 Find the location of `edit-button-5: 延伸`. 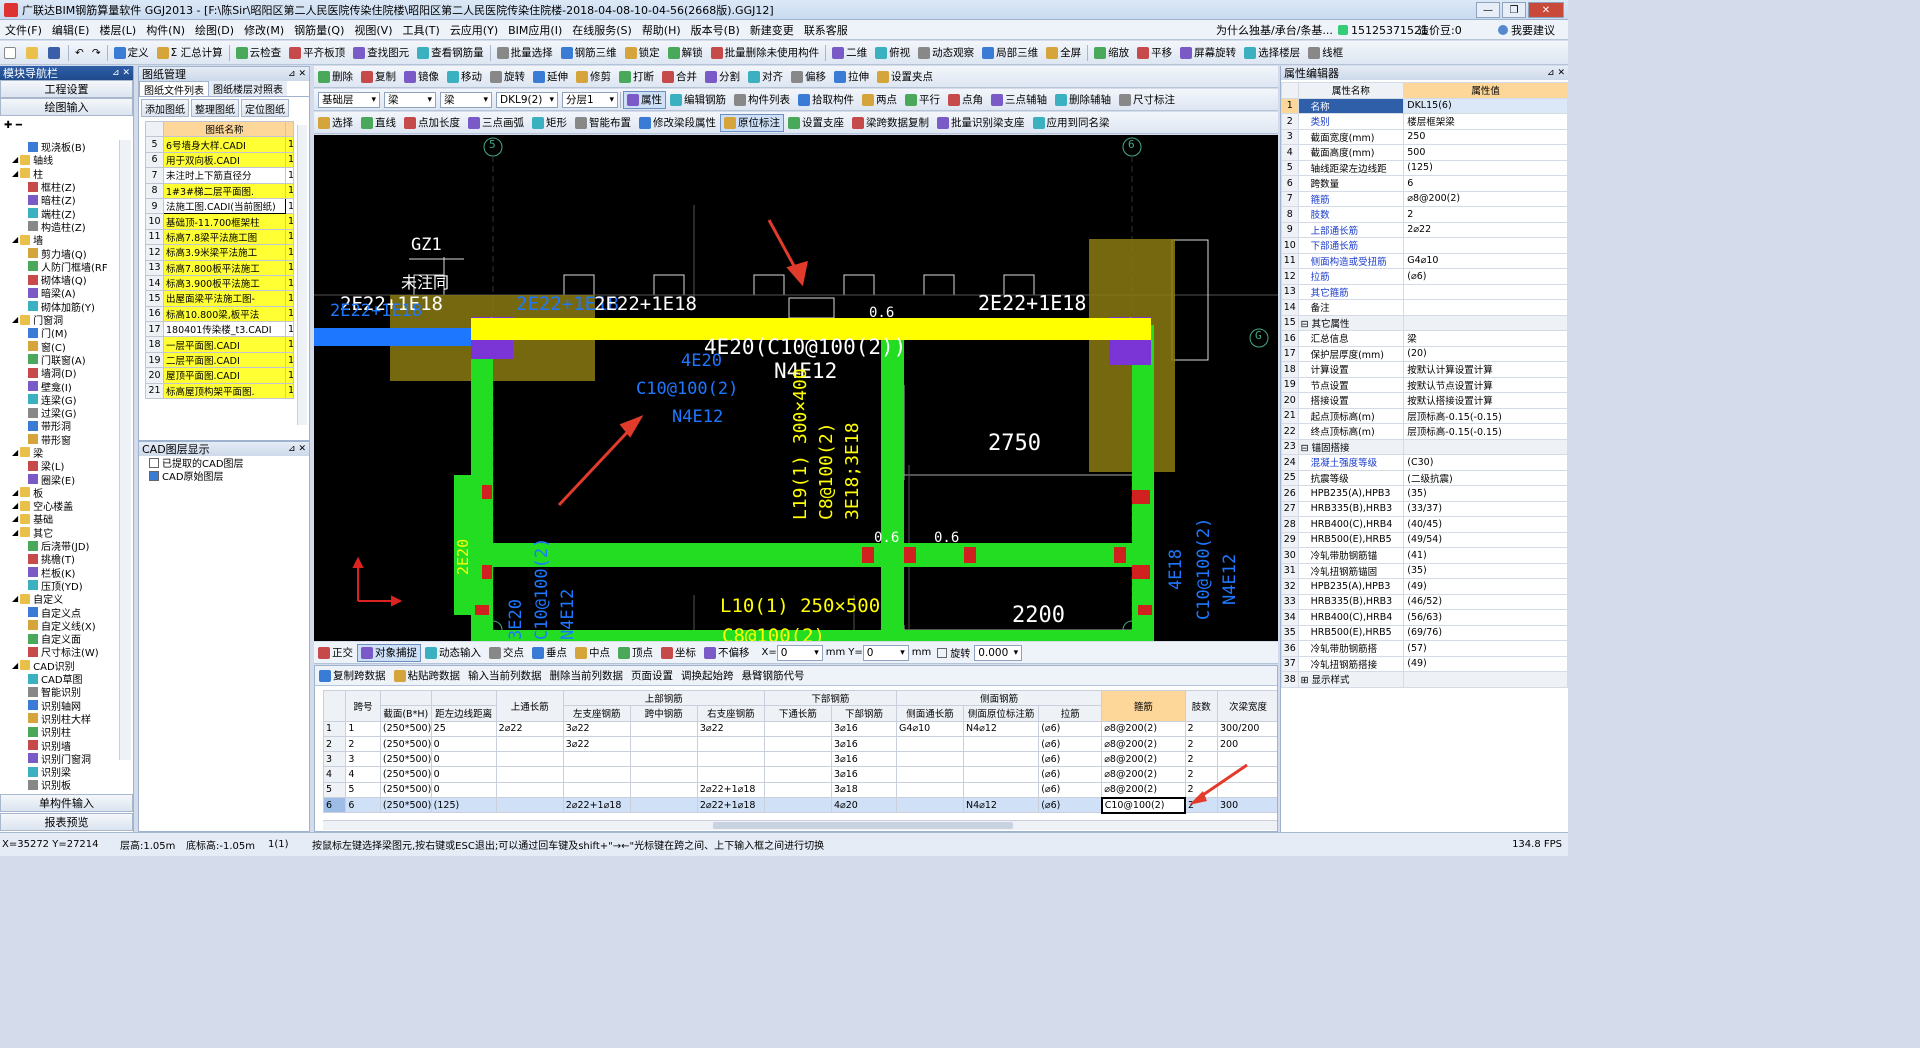

edit-button-5: 延伸 is located at coordinates (550, 77).